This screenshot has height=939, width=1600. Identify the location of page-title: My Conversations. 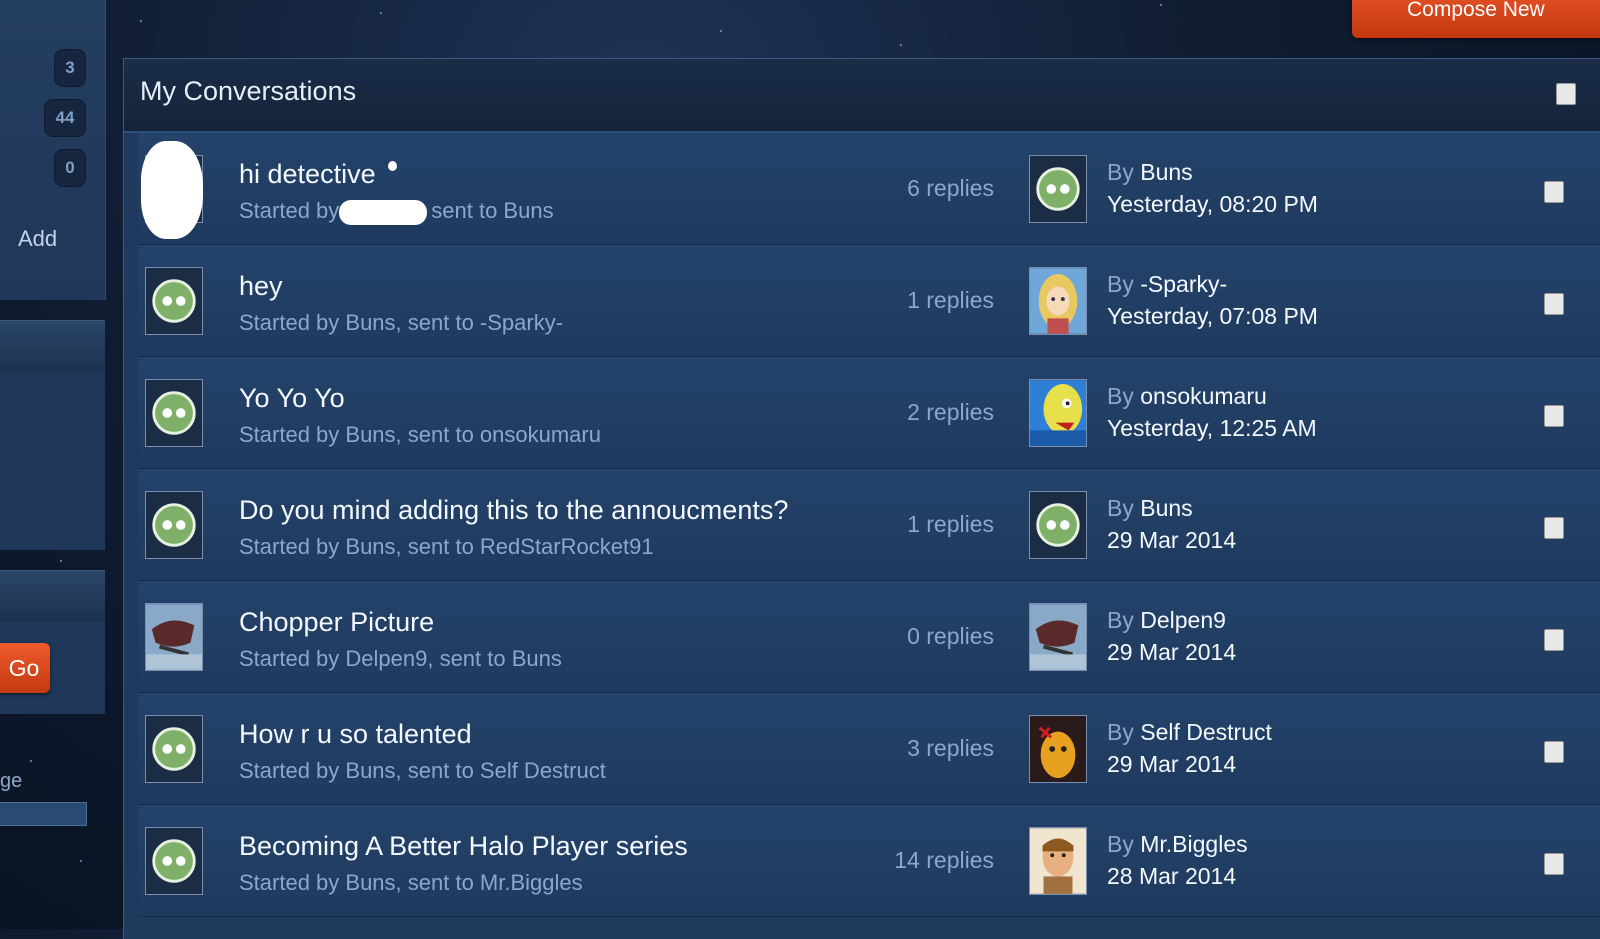
(248, 91).